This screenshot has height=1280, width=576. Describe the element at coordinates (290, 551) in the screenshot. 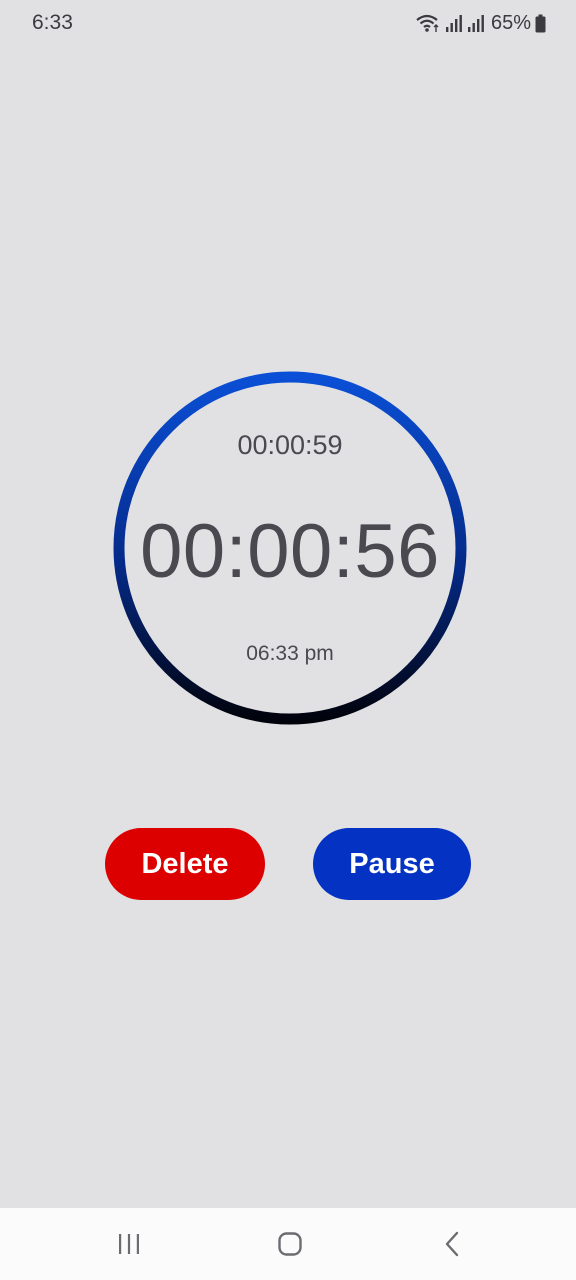

I see `remaining-time: 00:00:56` at that location.